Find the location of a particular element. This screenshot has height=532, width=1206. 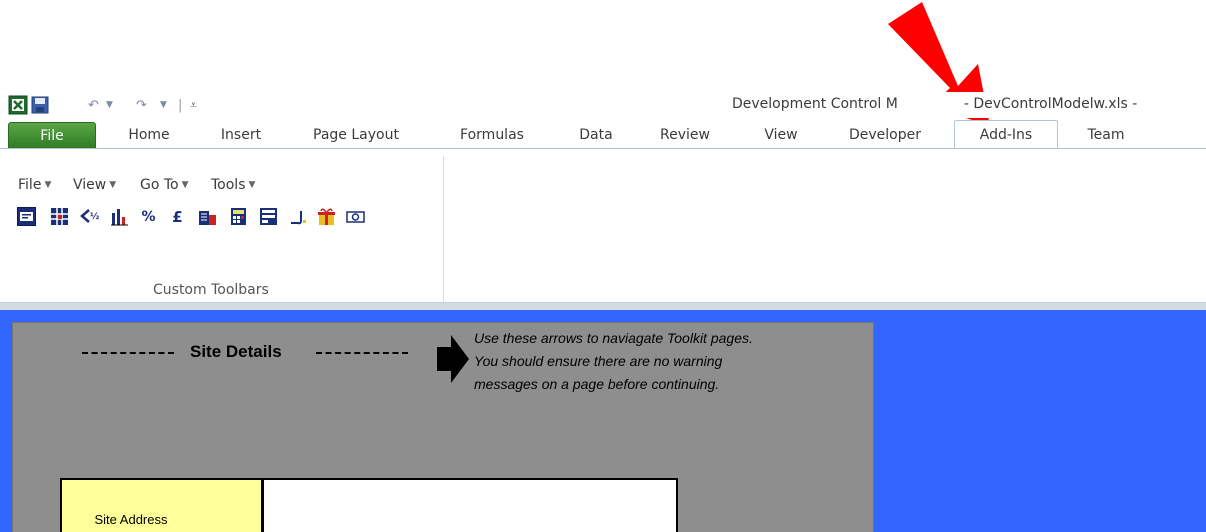

calculator-icon is located at coordinates (238, 216).